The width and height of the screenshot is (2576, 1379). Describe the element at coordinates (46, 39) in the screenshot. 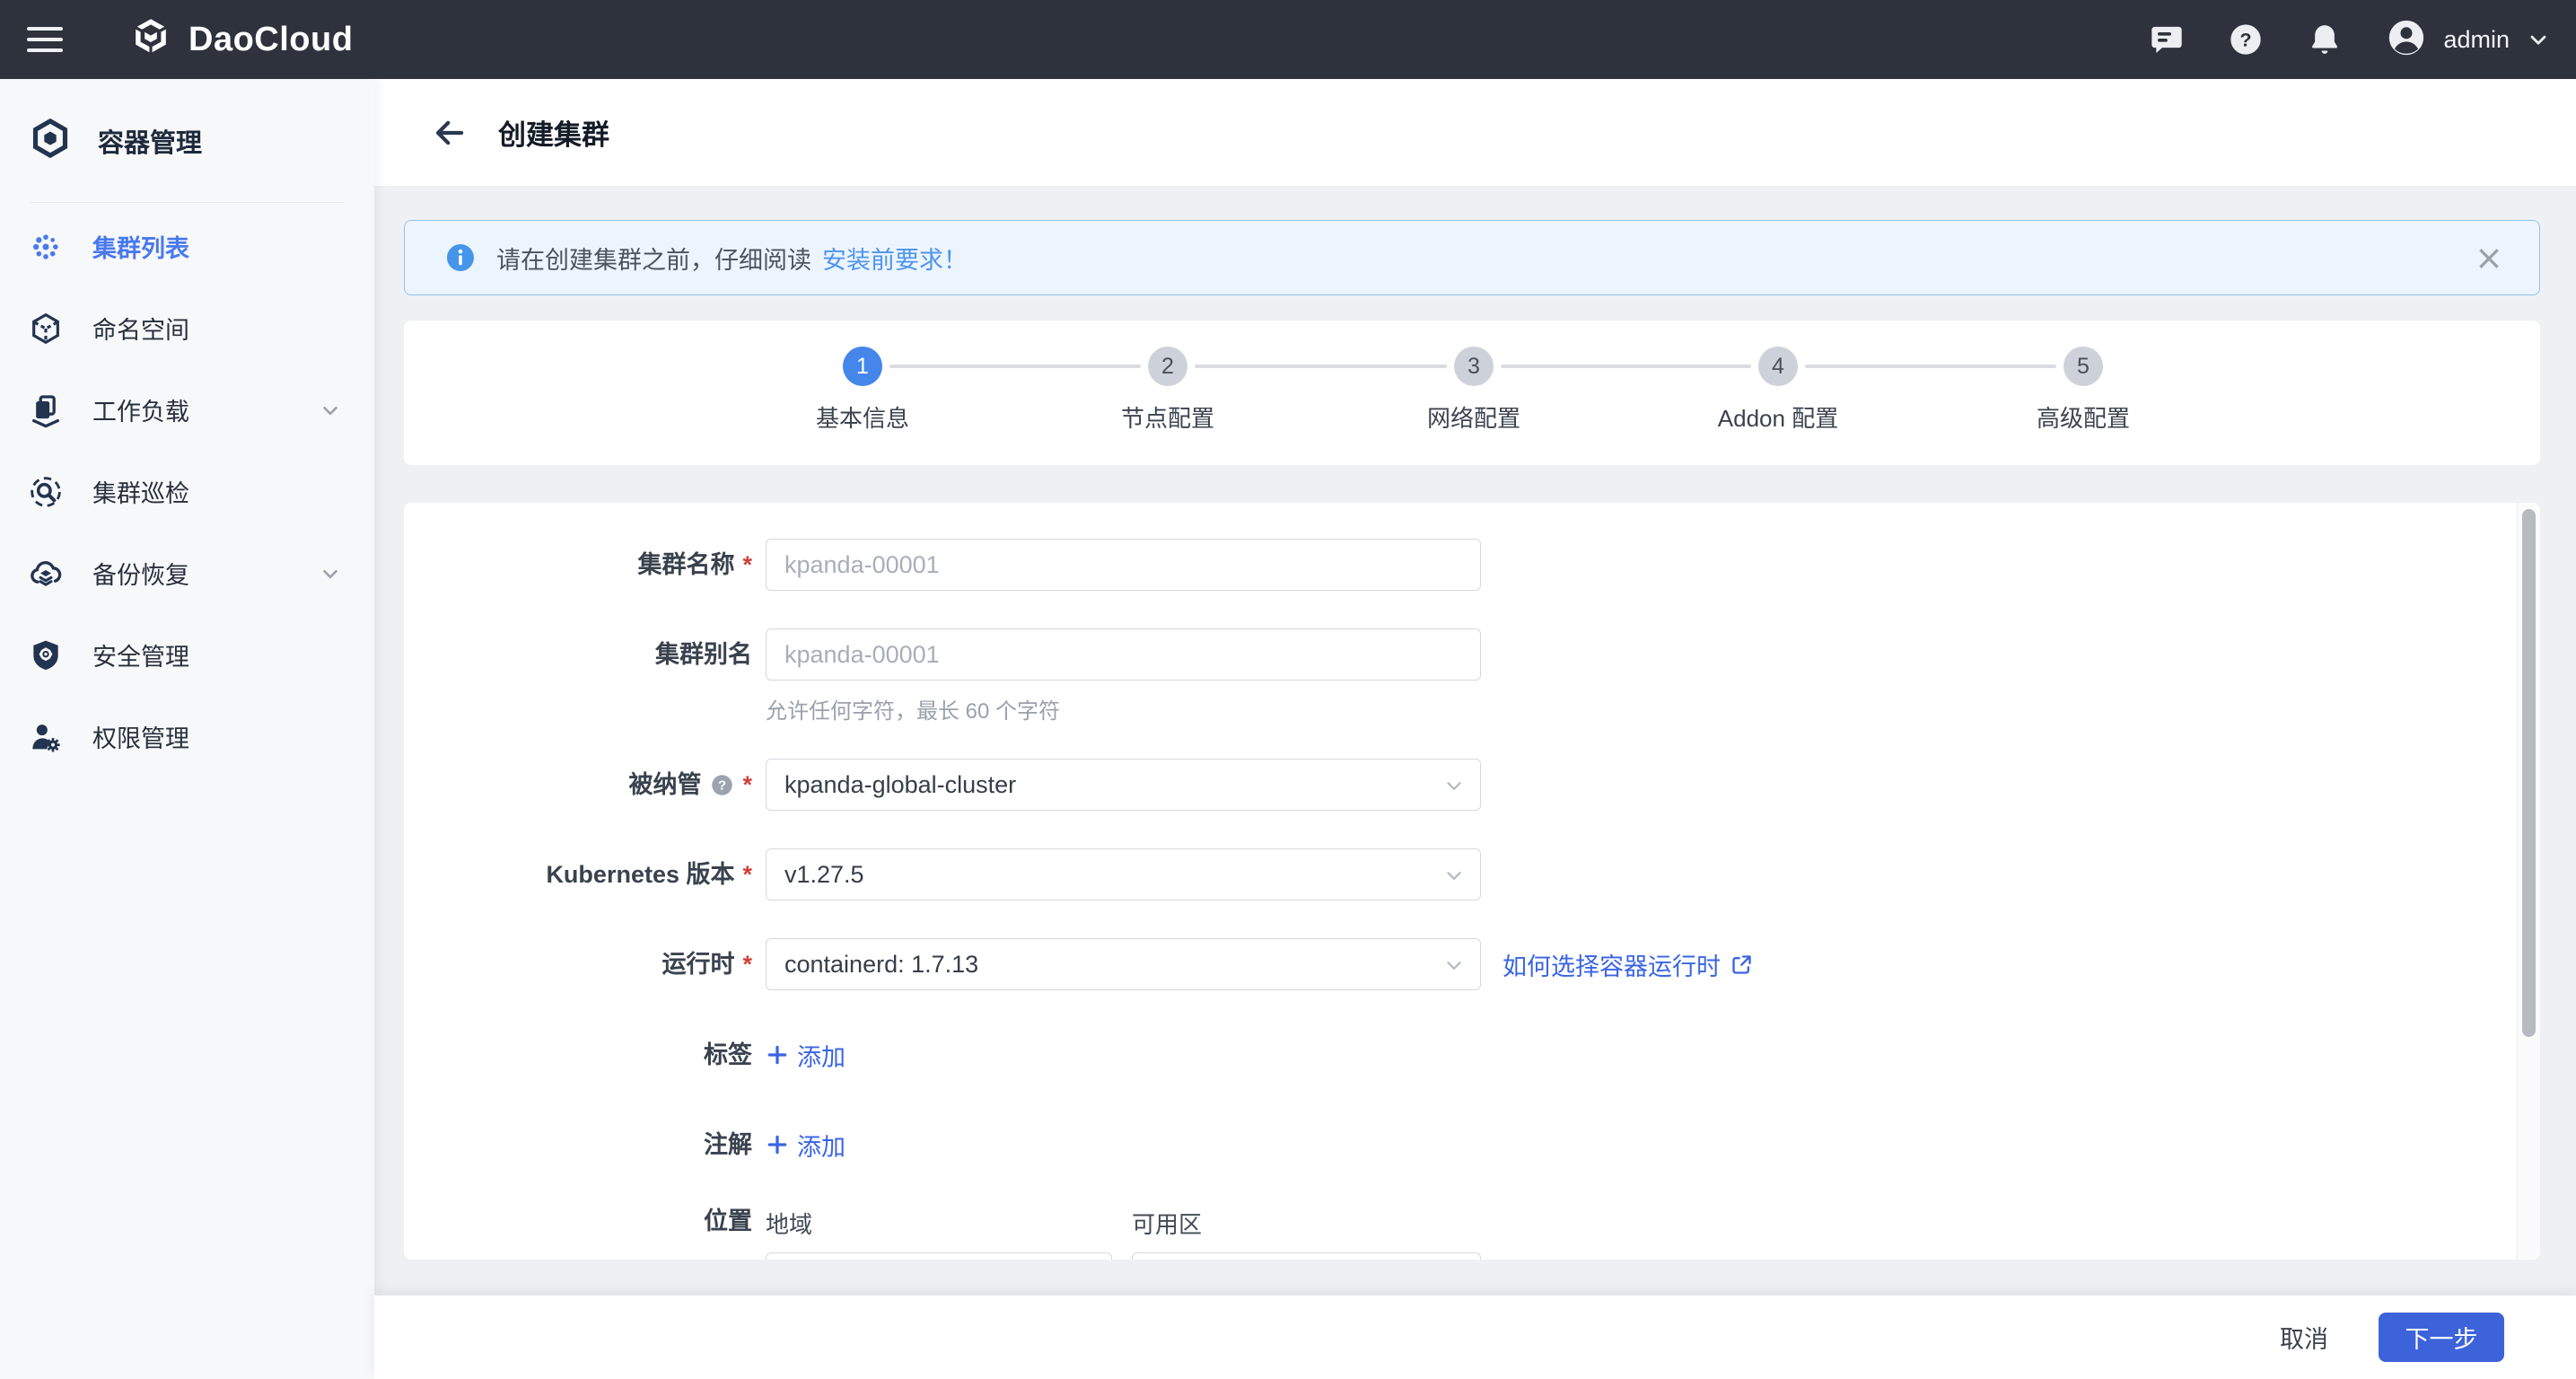

I see `hamburger-menu-icon` at that location.